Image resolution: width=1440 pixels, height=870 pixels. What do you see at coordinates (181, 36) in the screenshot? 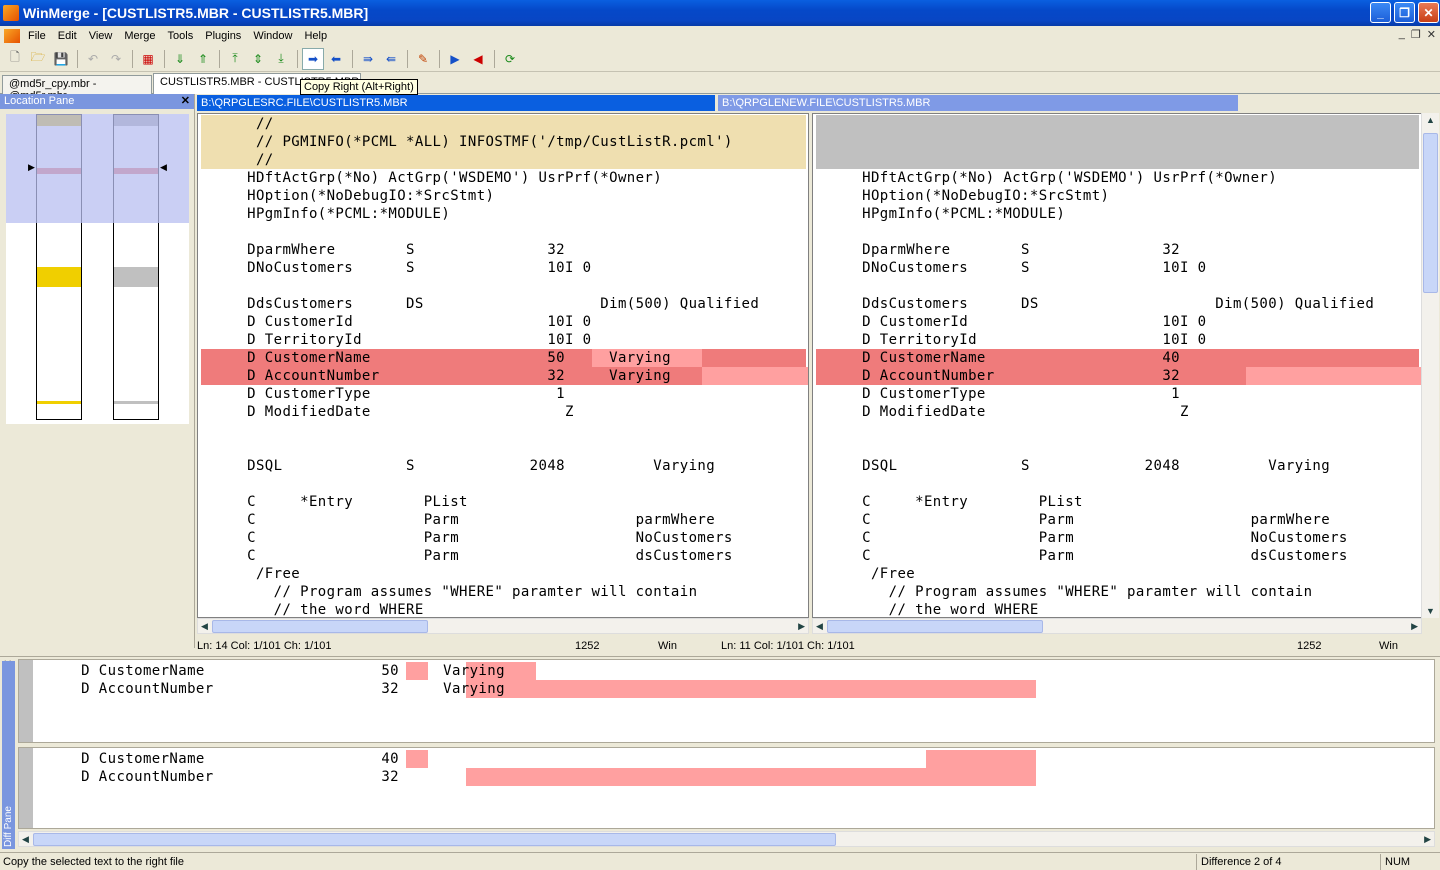
I see `menu-tools: Tools` at bounding box center [181, 36].